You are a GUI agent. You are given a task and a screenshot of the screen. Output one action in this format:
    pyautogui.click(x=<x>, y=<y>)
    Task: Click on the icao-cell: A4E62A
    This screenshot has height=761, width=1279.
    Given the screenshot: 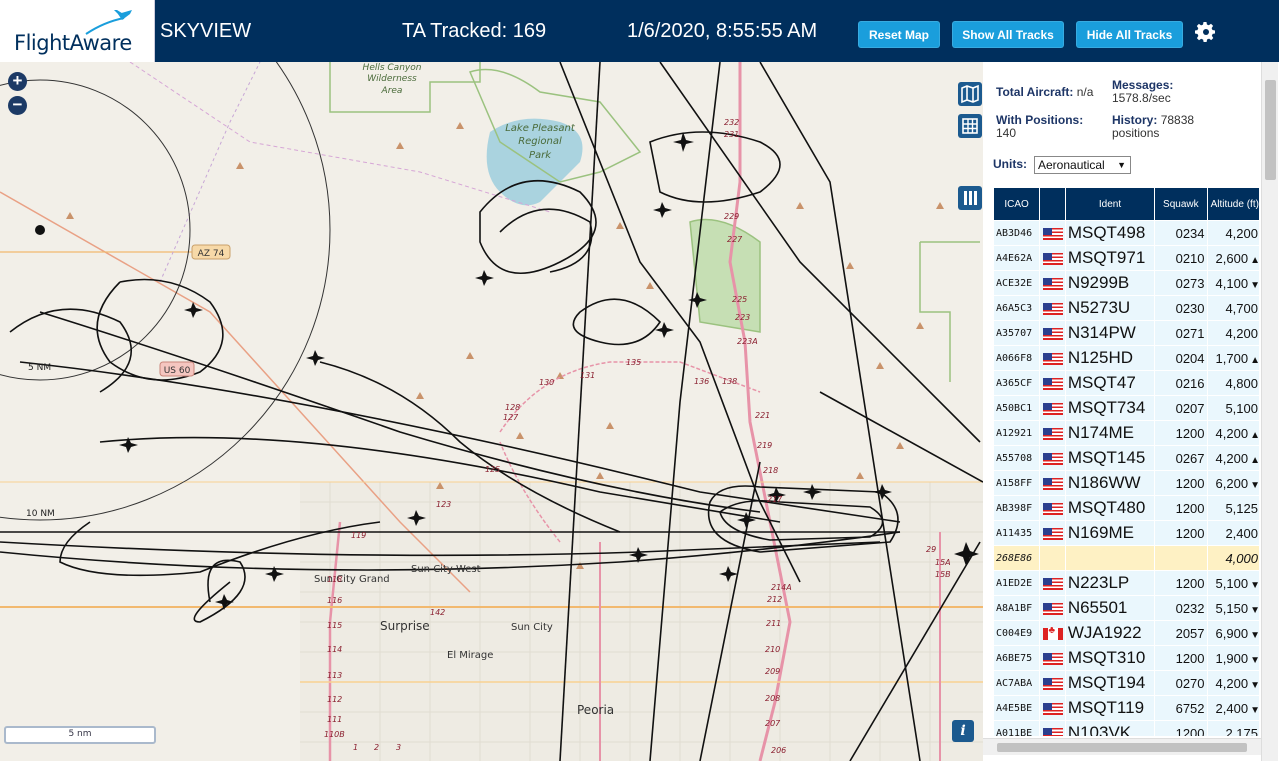 What is the action you would take?
    pyautogui.click(x=1017, y=258)
    